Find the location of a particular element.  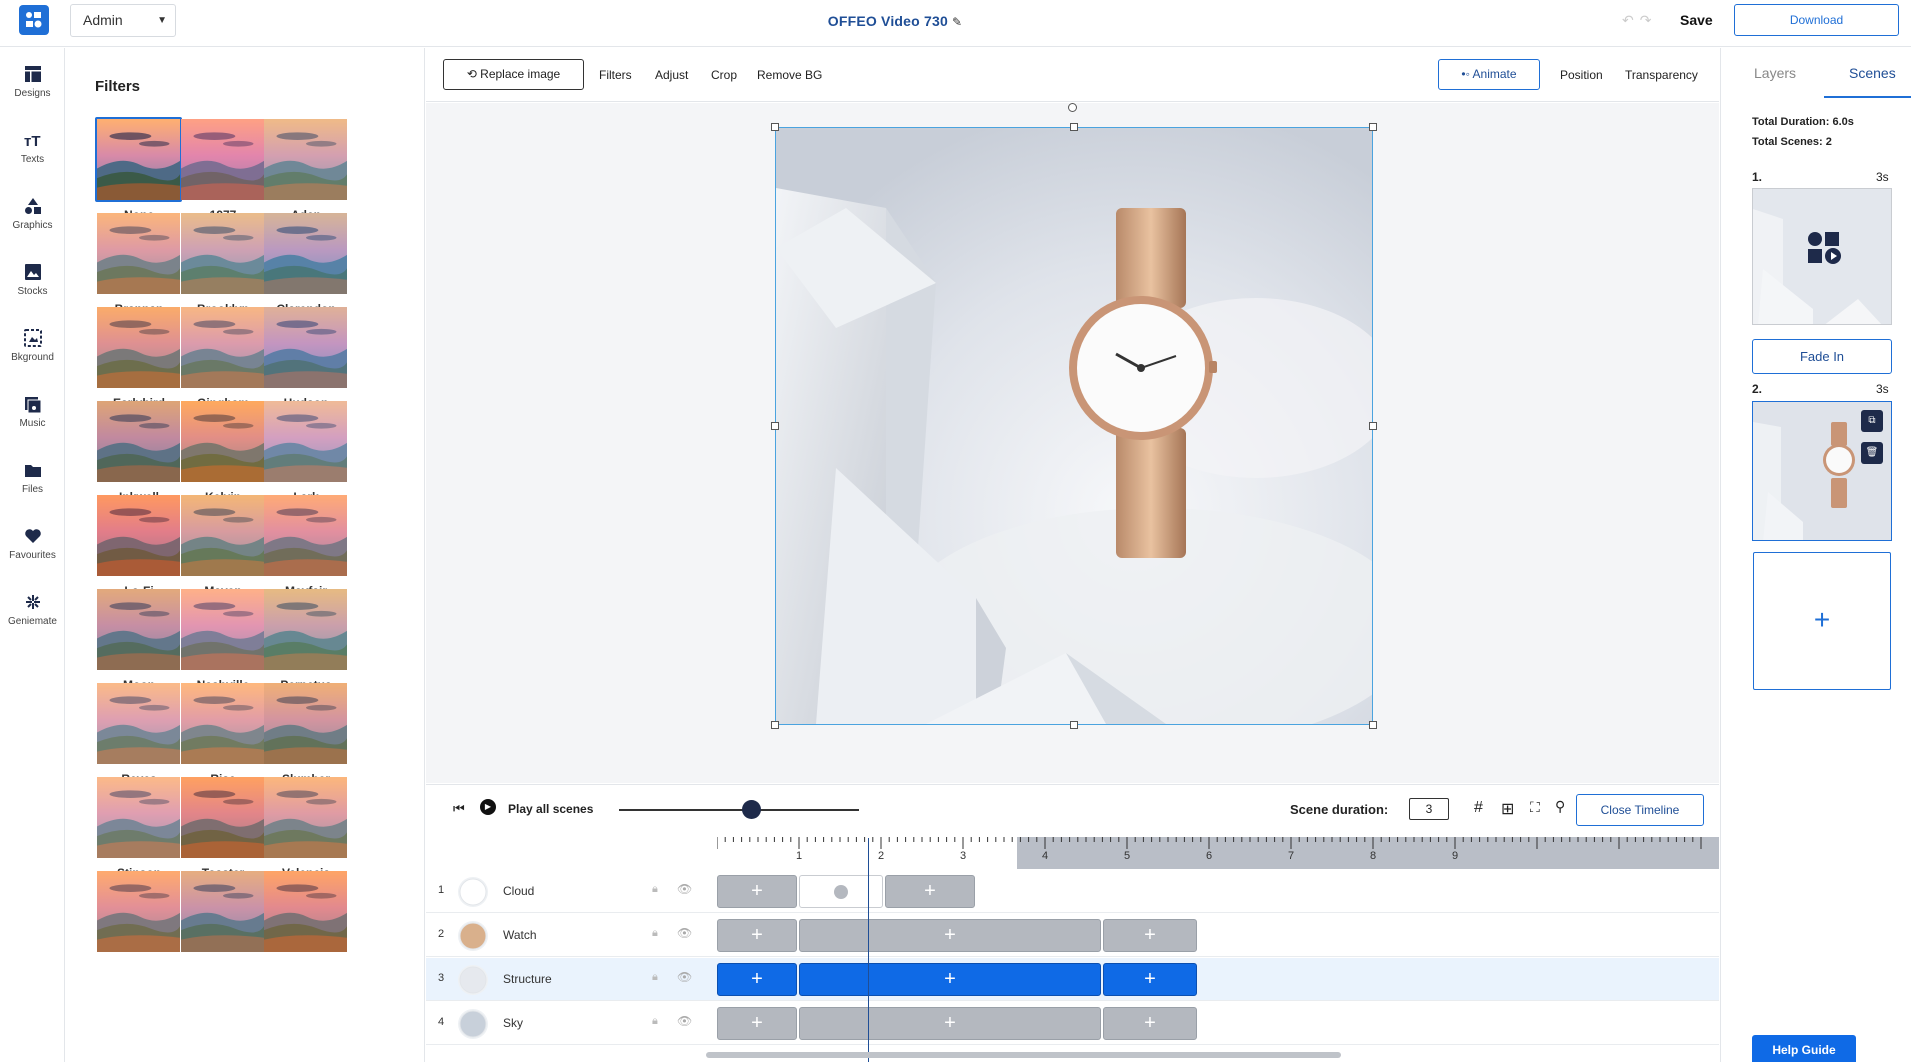

play-icon: ▶ is located at coordinates (488, 807).